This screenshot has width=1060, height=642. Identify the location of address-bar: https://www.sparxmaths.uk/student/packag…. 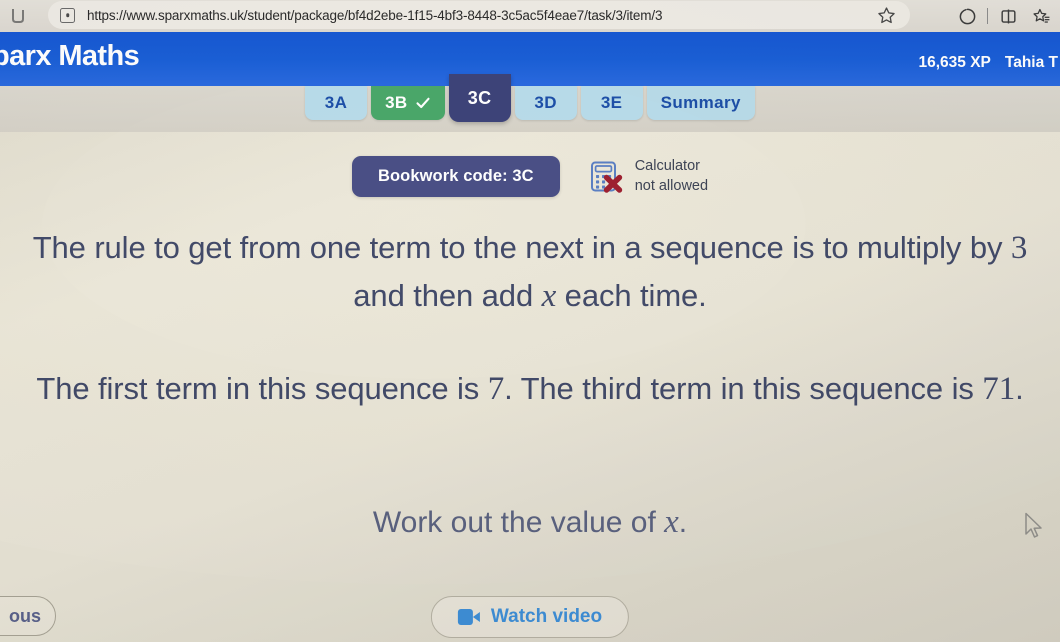
(479, 15).